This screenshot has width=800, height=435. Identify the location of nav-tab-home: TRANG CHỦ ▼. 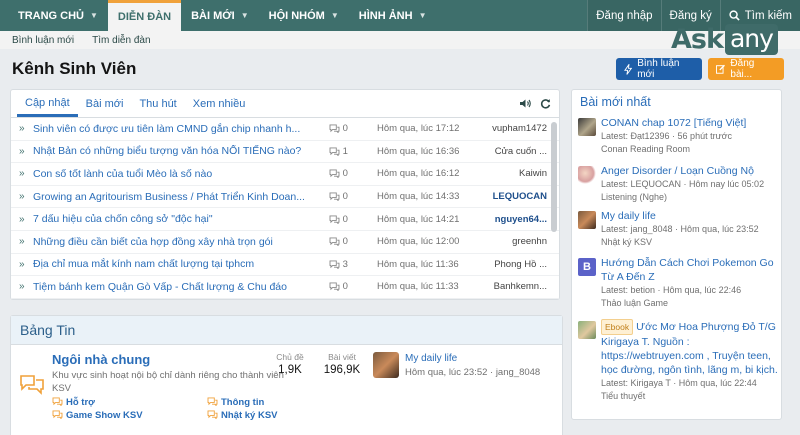
(58, 15).